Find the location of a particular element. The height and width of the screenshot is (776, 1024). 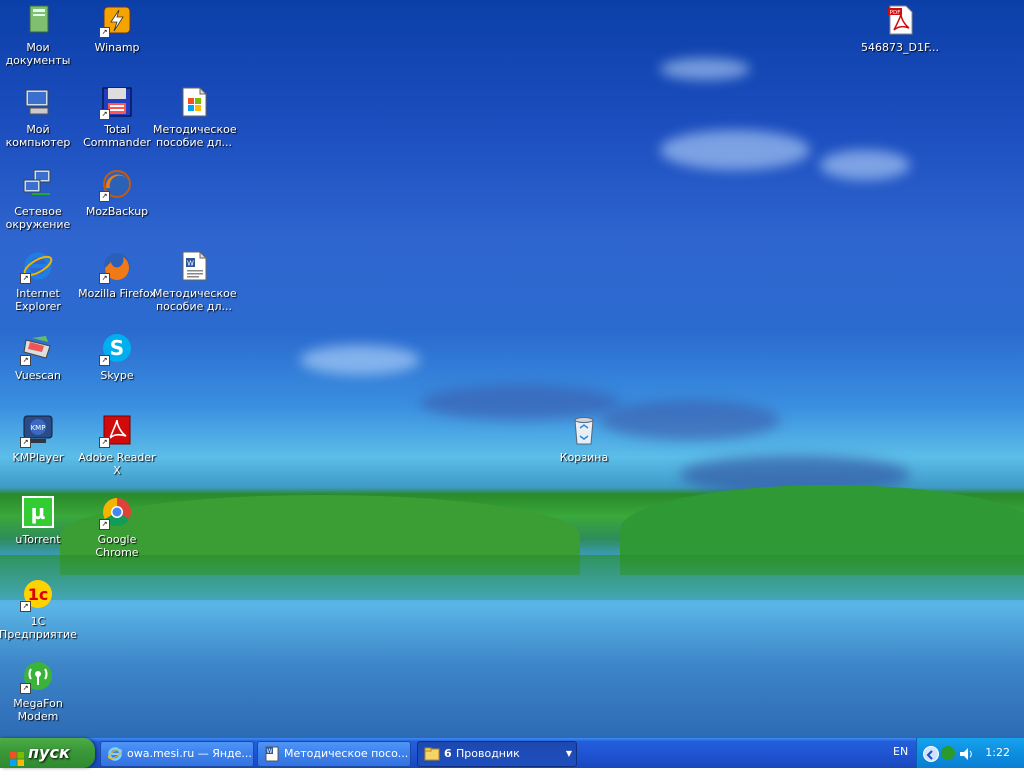

taskbar-item-explorer-group: 6 Проводник ▼ is located at coordinates (497, 754).